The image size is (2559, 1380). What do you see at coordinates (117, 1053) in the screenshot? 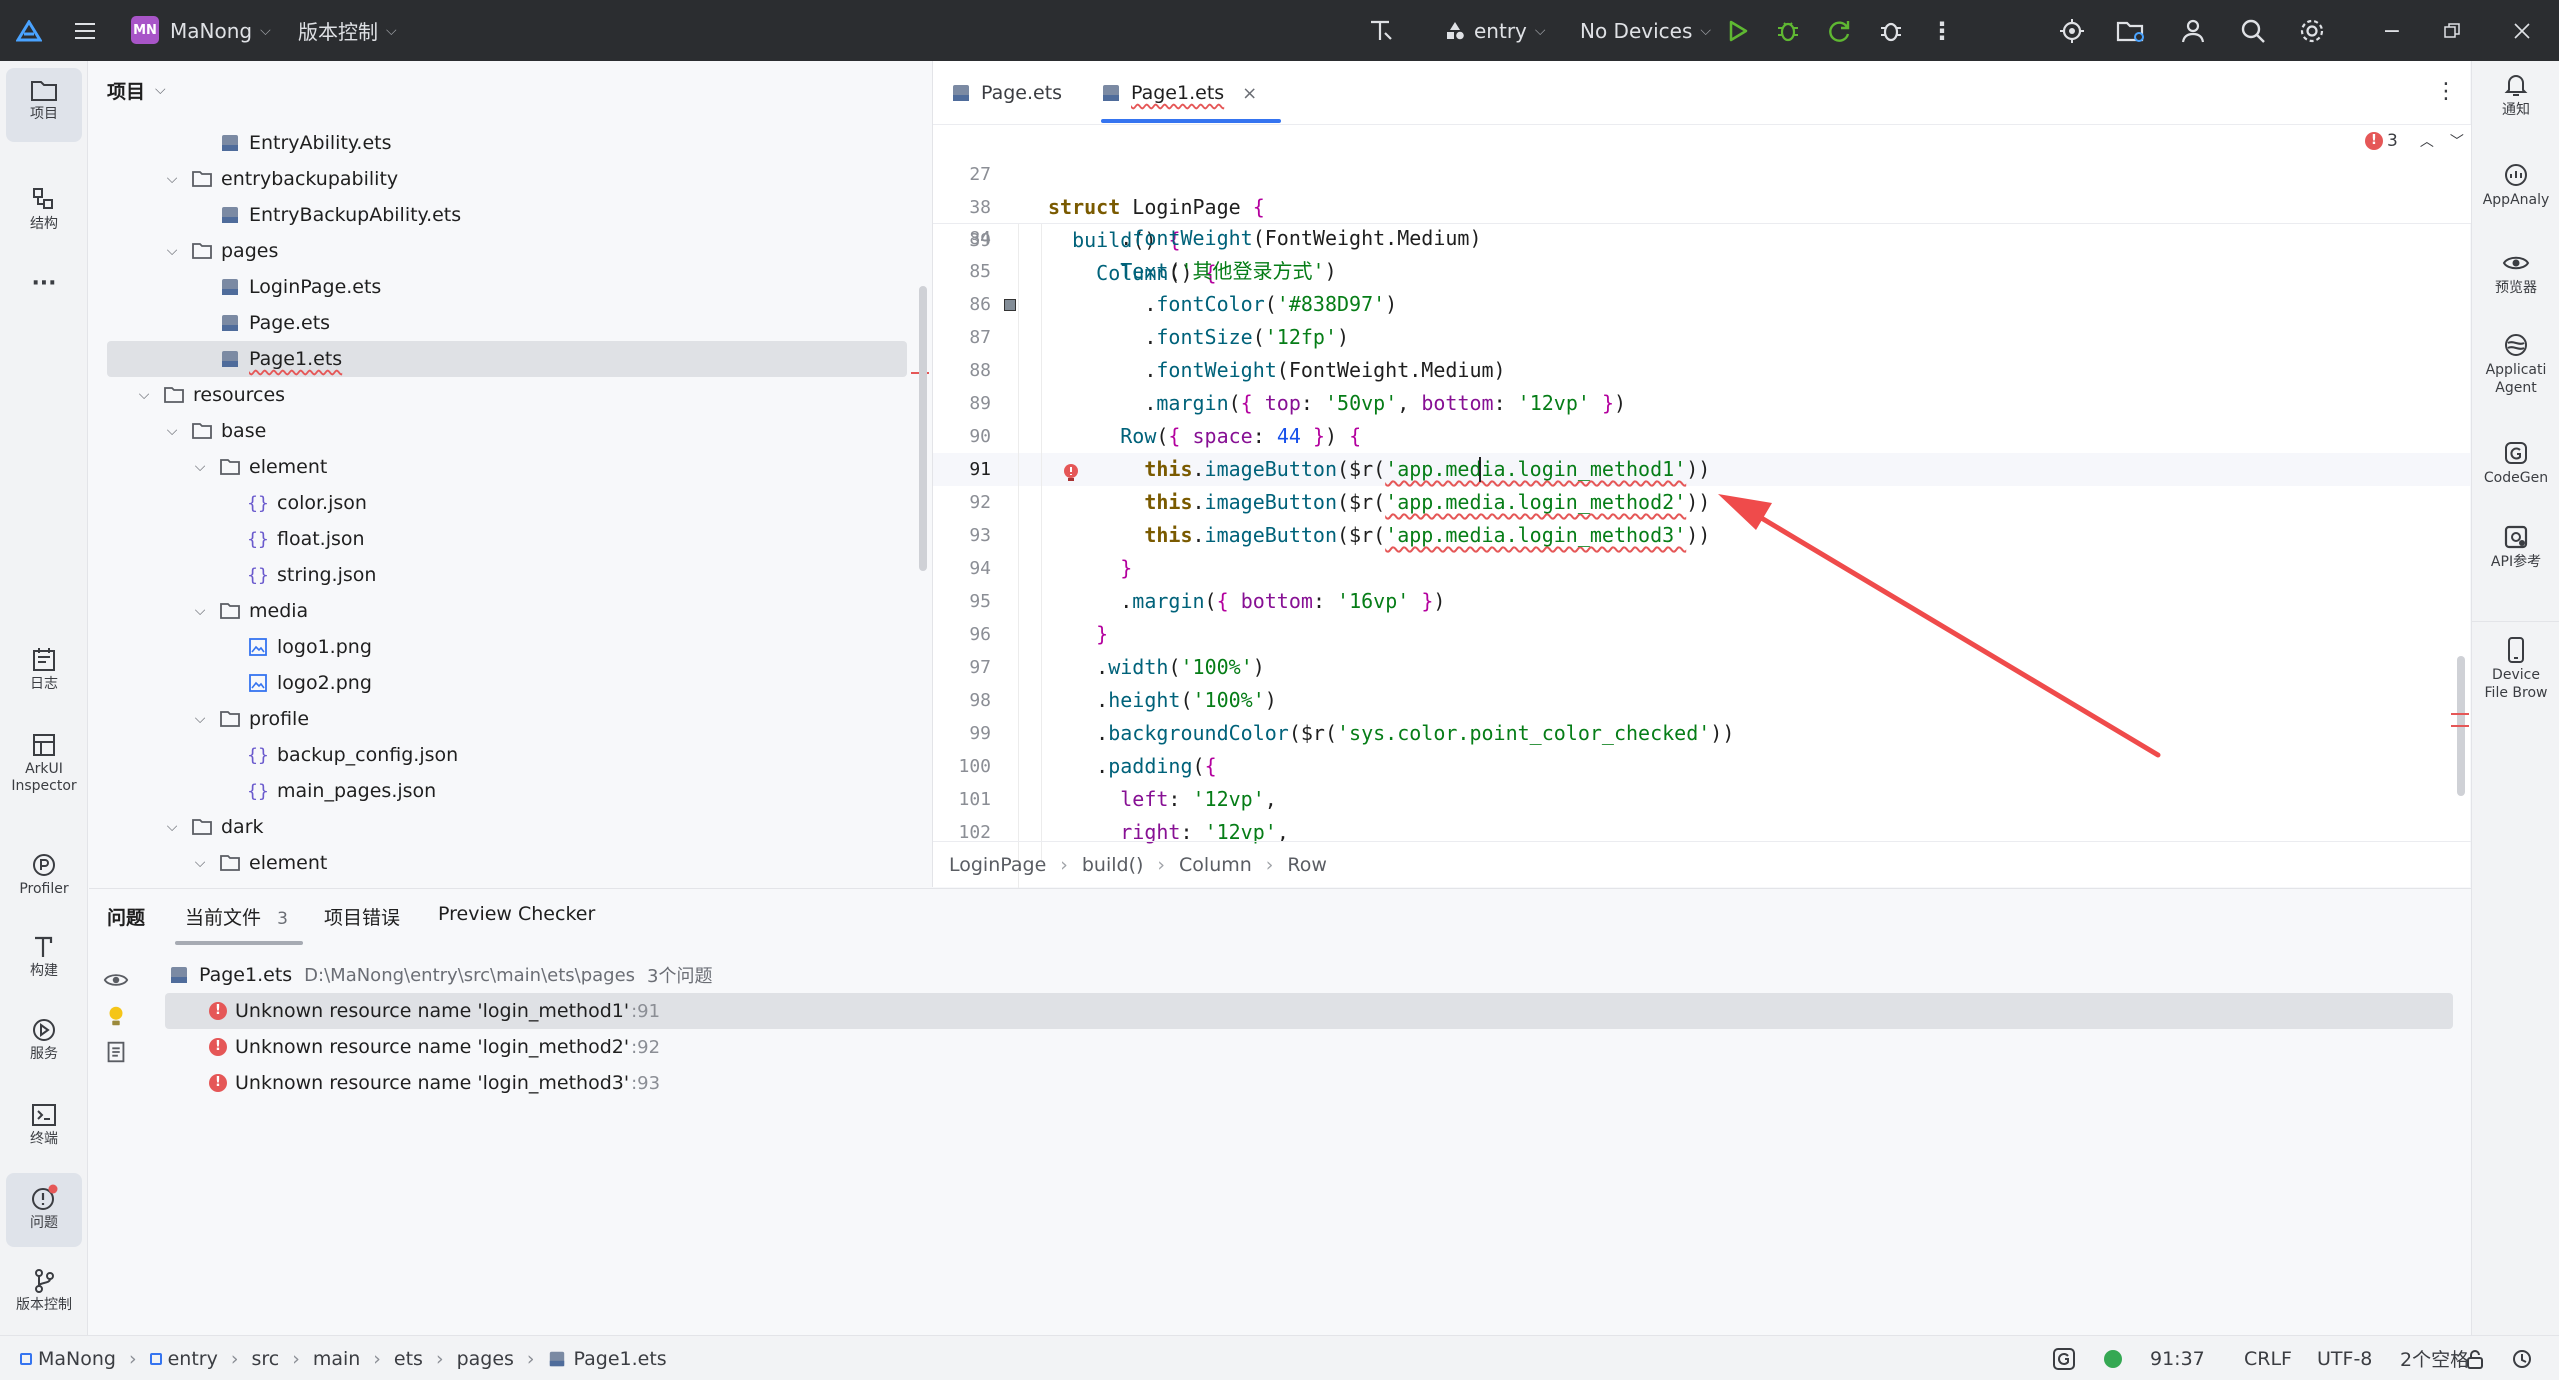
I see `document-icon` at bounding box center [117, 1053].